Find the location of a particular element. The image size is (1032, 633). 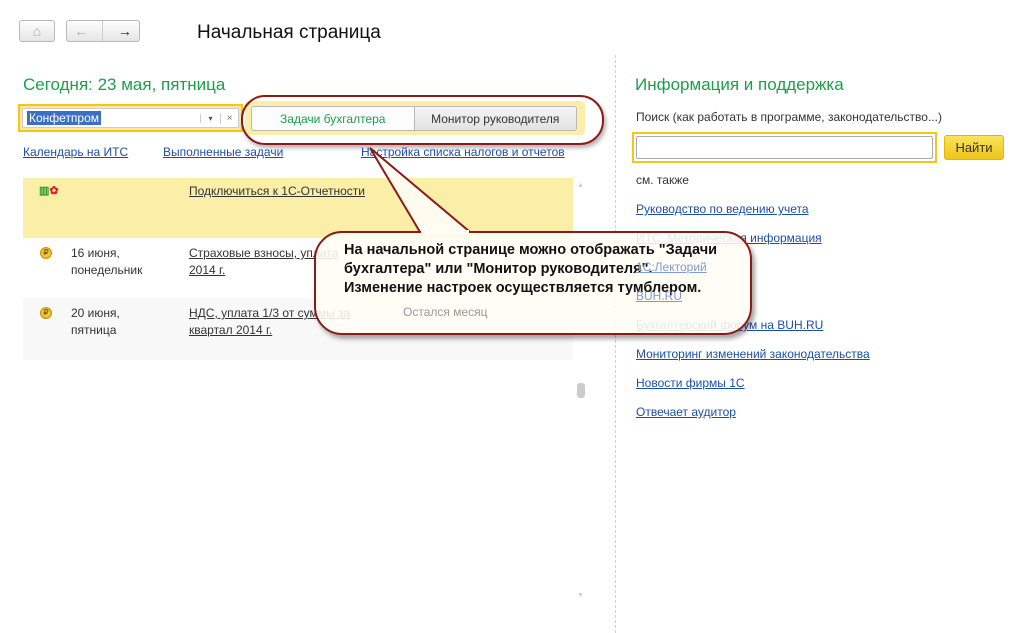

callout-joint is located at coordinates (445, 232).